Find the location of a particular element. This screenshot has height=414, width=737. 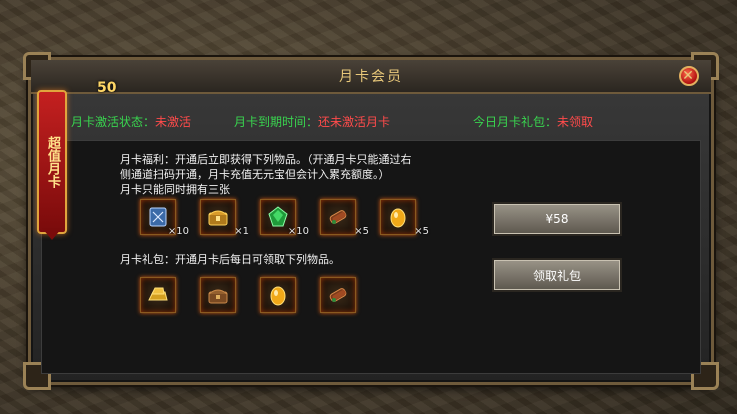

gold-bar-icon is located at coordinates (158, 294).